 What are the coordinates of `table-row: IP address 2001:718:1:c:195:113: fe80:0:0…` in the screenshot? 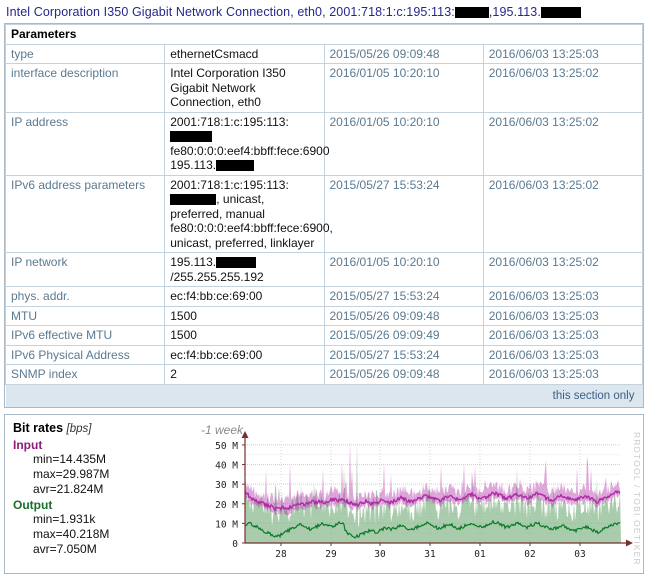 It's located at (324, 143).